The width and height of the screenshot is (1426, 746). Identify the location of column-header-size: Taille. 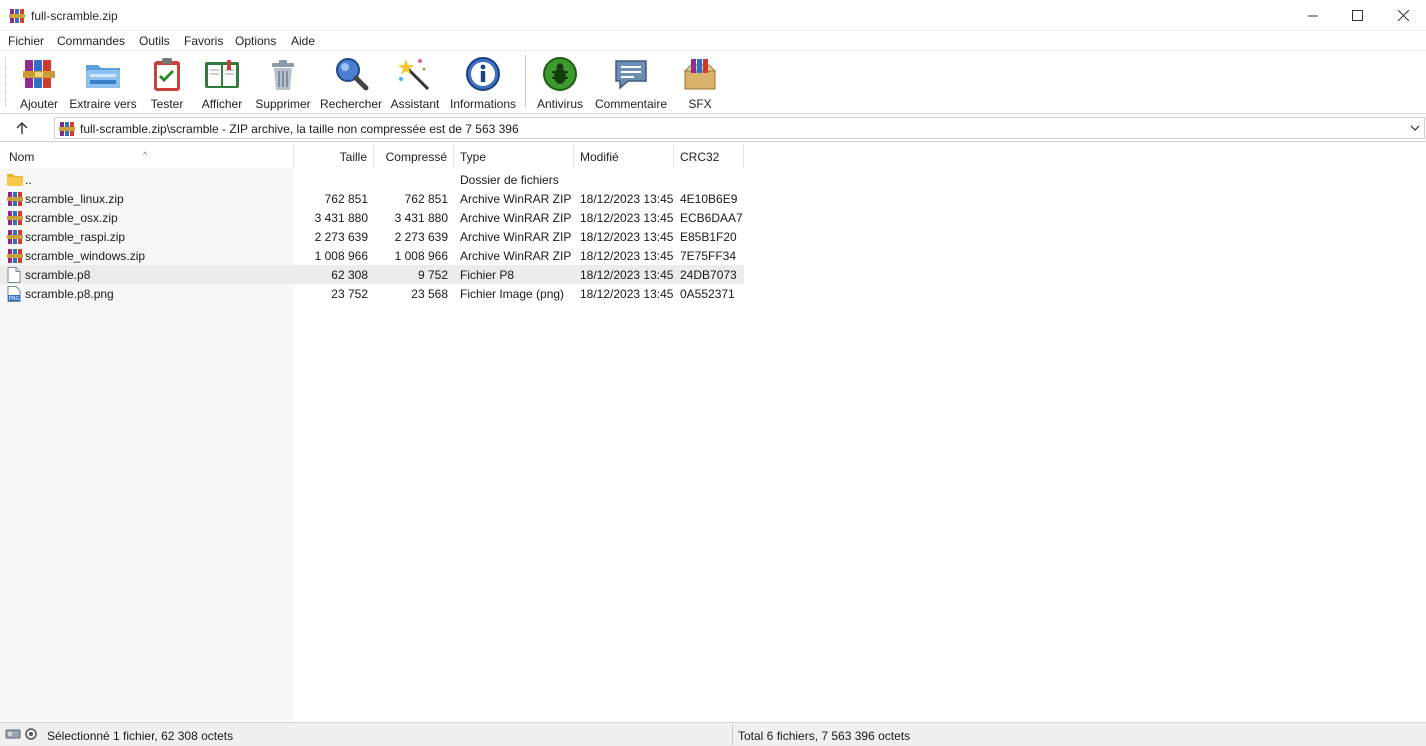
(334, 156).